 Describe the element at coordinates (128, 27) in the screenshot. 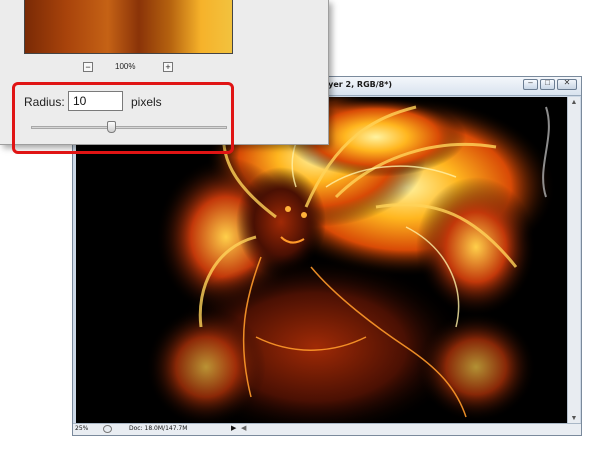

I see `filter-preview` at that location.